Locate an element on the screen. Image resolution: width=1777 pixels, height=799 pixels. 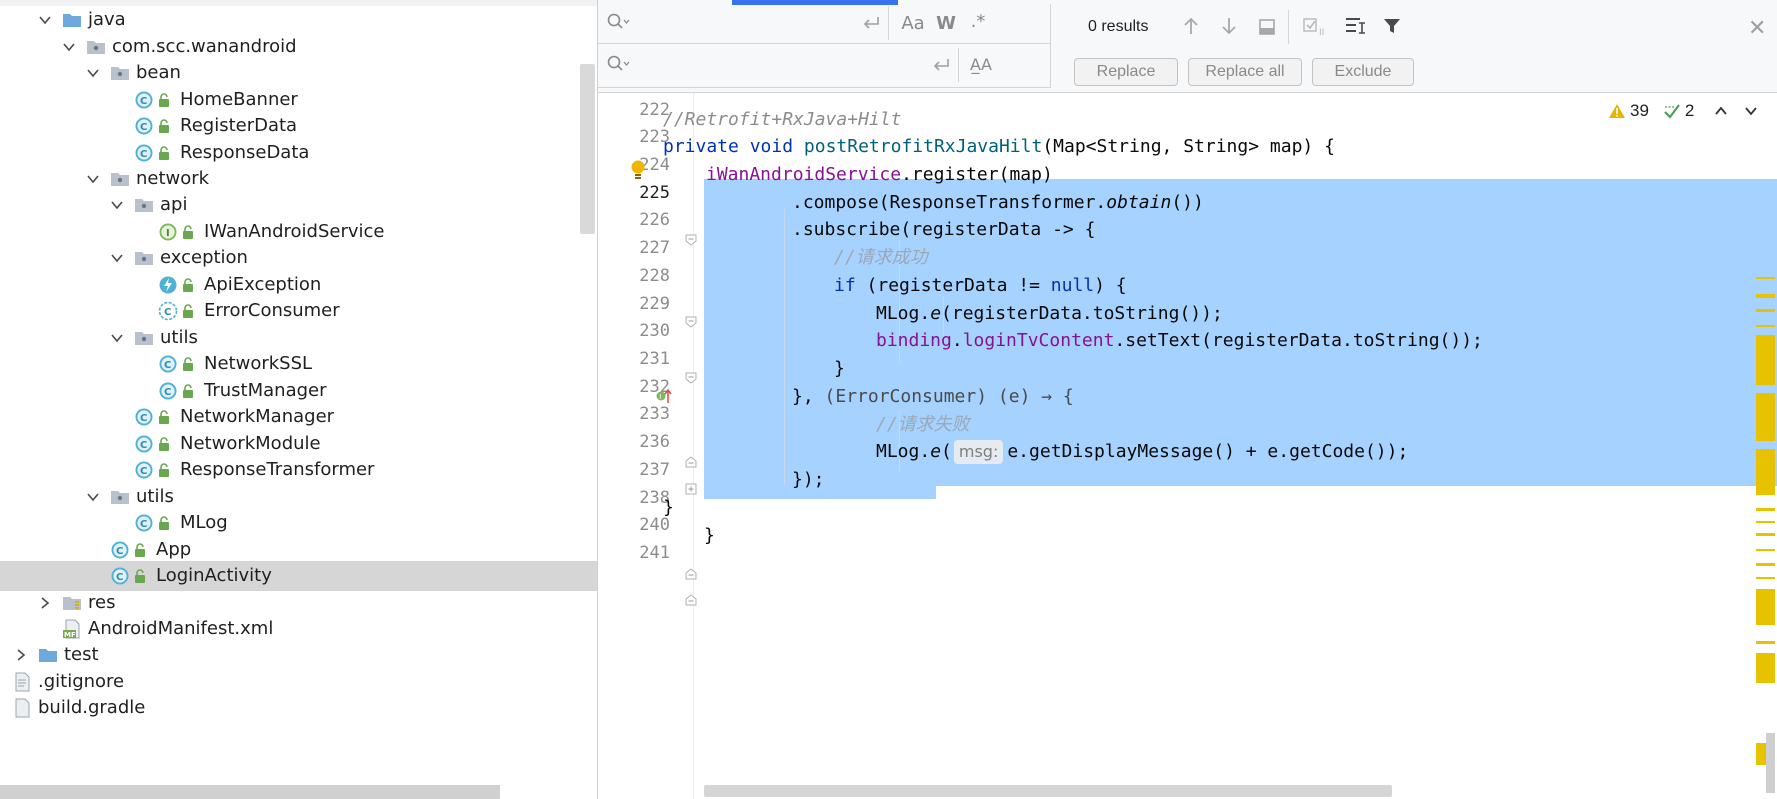
interface-icon: I is located at coordinates (168, 232).